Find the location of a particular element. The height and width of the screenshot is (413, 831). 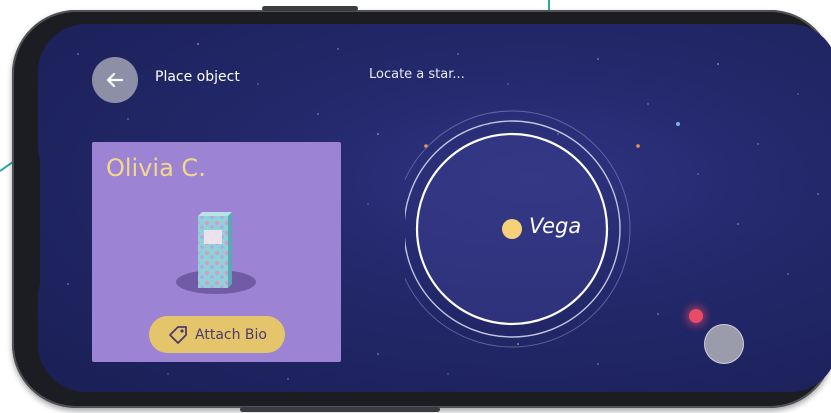

card-owner-name: Olivia C. is located at coordinates (156, 168).